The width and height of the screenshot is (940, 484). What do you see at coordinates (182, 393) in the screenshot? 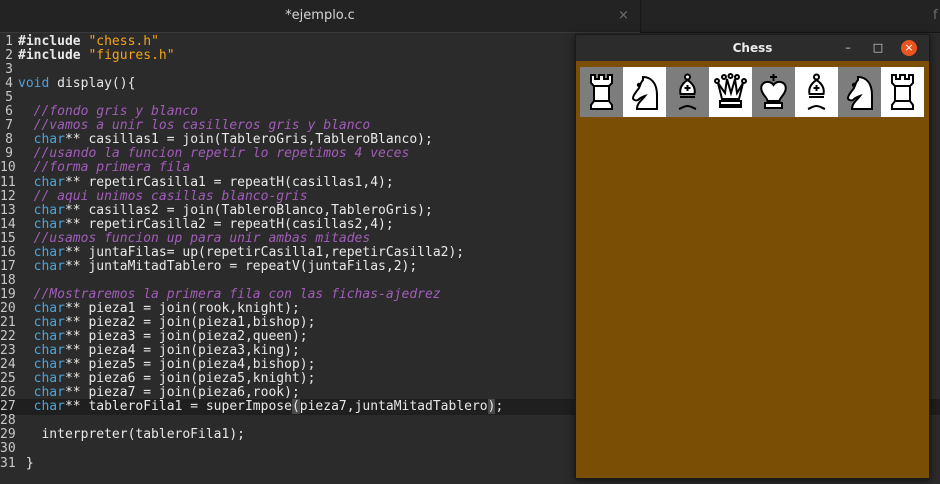
I see `code-token: ** pieza7 = join(pieza6,rook);` at bounding box center [182, 393].